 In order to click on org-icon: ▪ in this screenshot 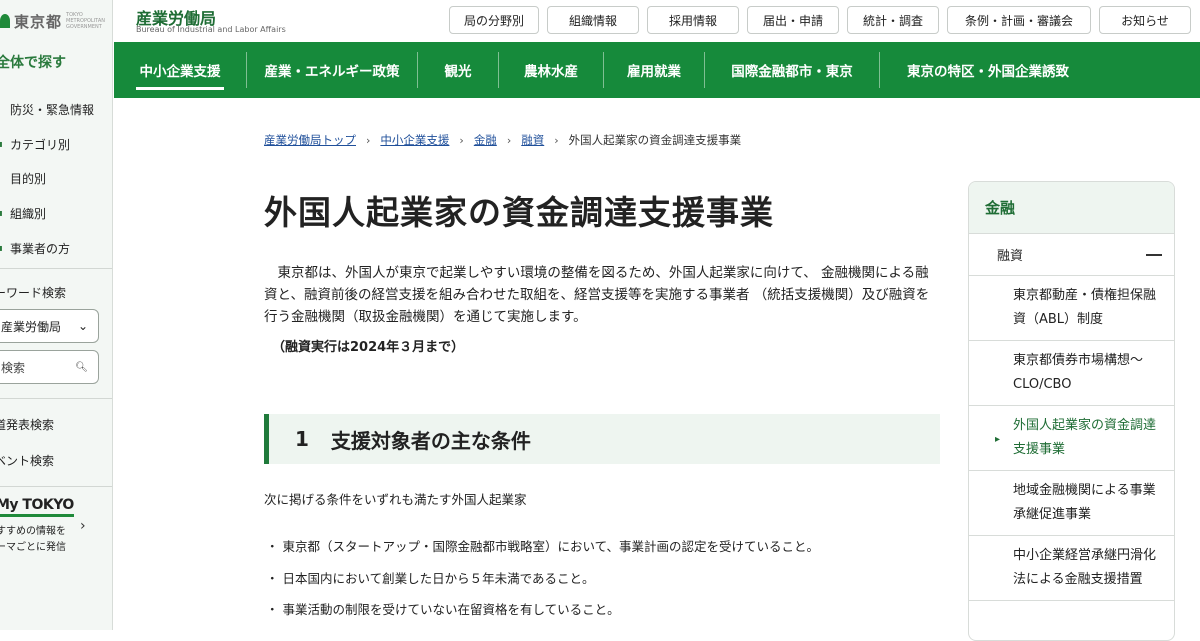, I will do `click(2, 213)`.